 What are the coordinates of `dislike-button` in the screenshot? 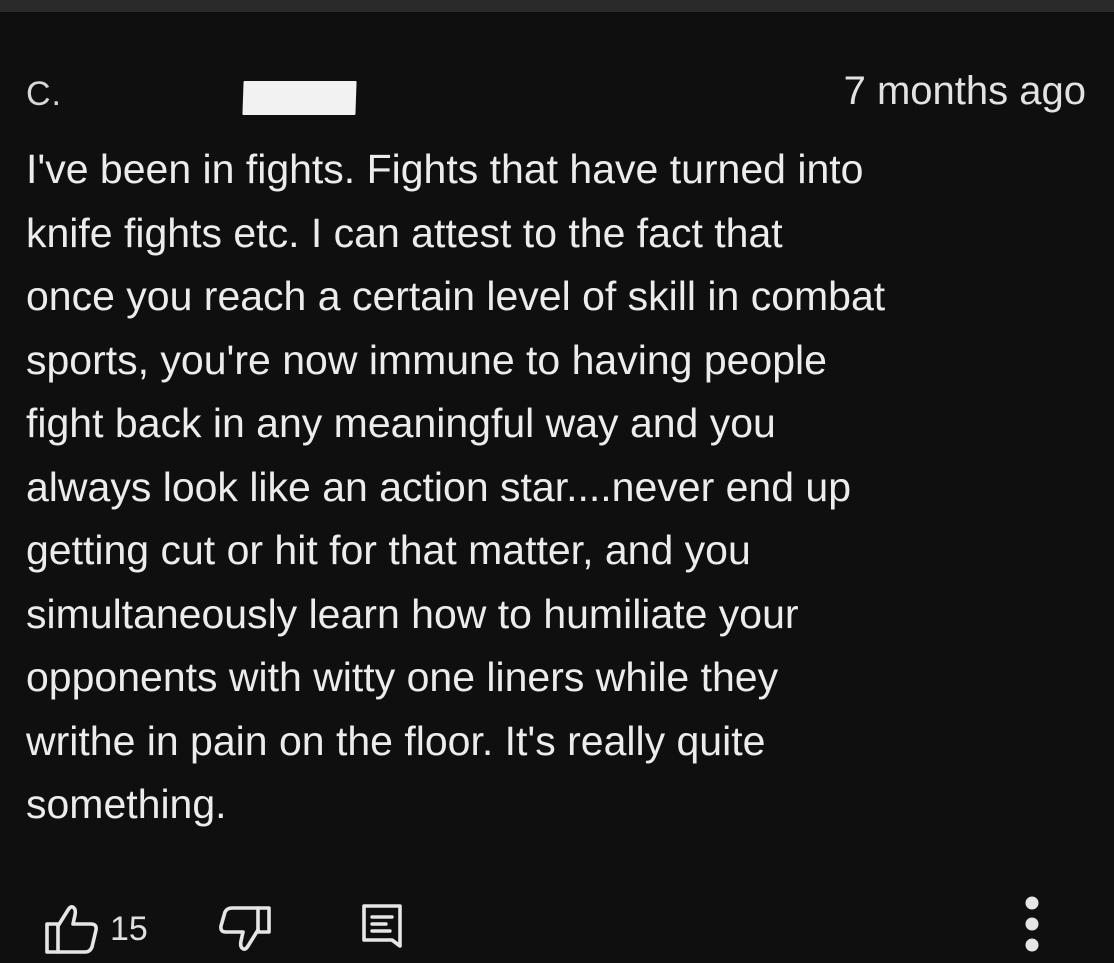 It's located at (245, 929).